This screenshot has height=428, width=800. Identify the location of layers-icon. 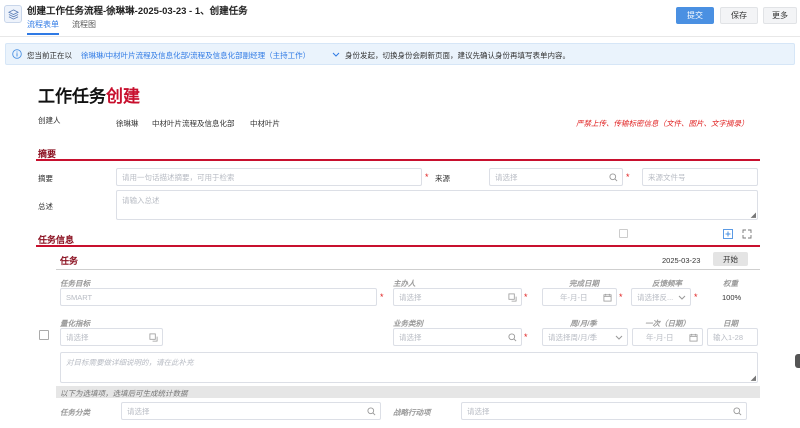
(13, 14).